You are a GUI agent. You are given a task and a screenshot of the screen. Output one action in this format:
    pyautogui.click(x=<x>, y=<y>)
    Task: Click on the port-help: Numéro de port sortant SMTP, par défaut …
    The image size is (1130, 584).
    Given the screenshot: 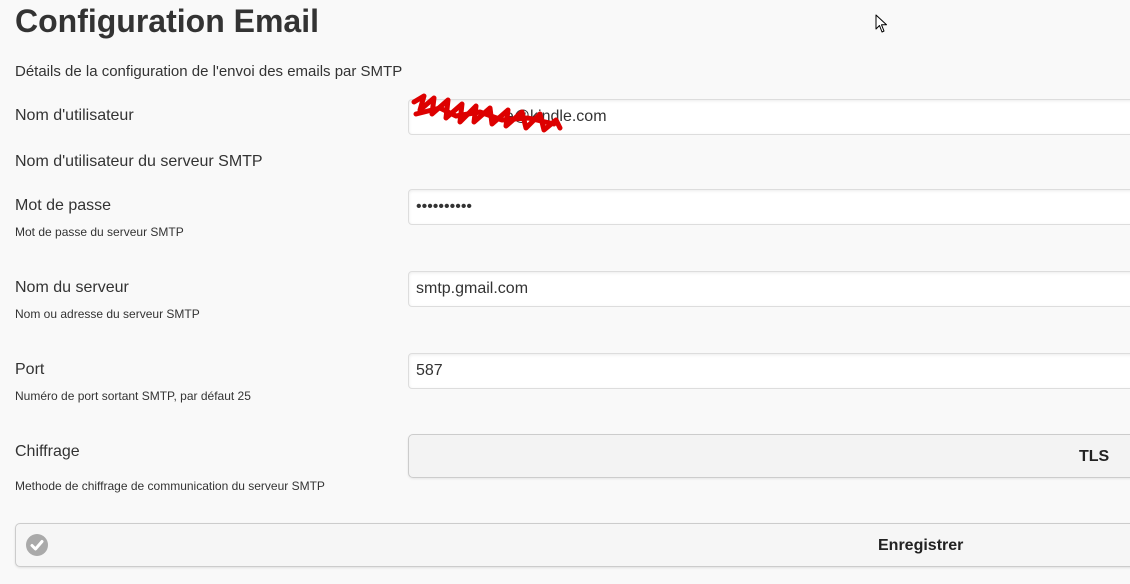 What is the action you would take?
    pyautogui.click(x=133, y=396)
    